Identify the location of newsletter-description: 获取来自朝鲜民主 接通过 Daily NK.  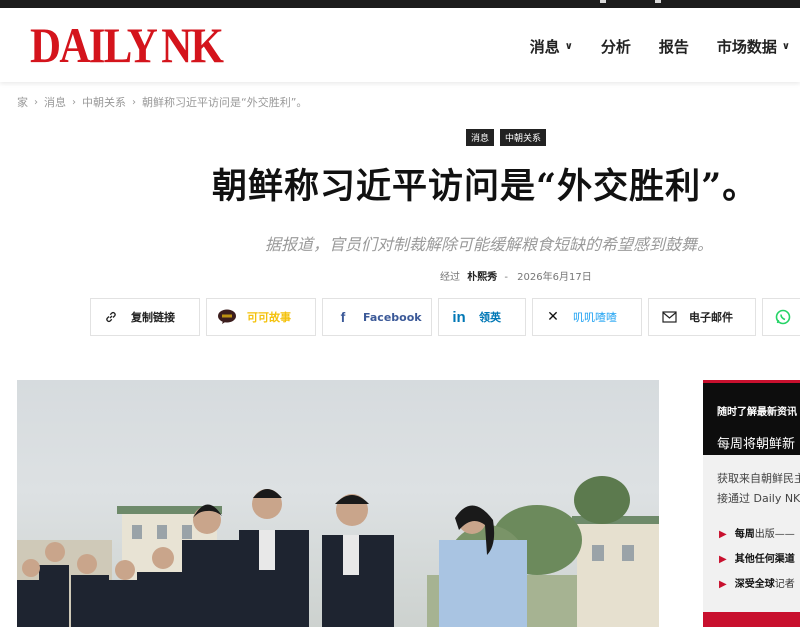
(758, 489).